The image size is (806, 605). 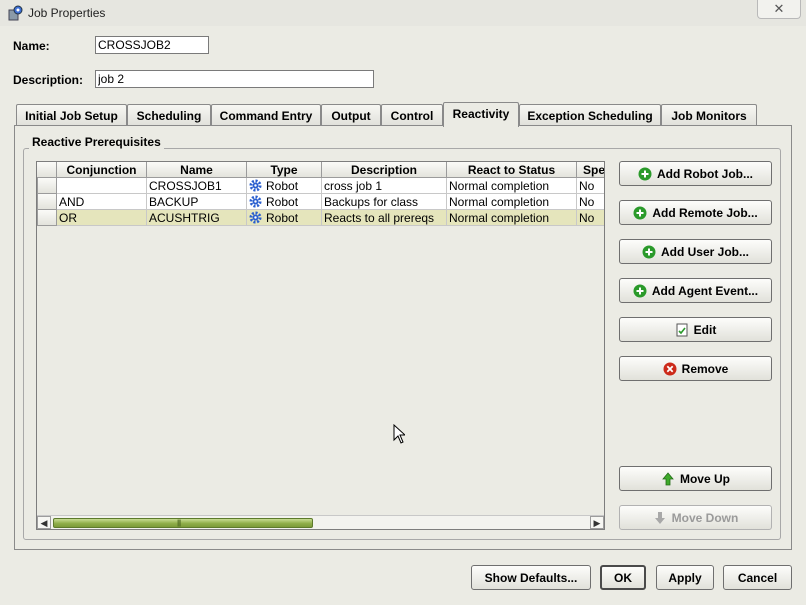 I want to click on cancel-button: Cancel, so click(x=757, y=577).